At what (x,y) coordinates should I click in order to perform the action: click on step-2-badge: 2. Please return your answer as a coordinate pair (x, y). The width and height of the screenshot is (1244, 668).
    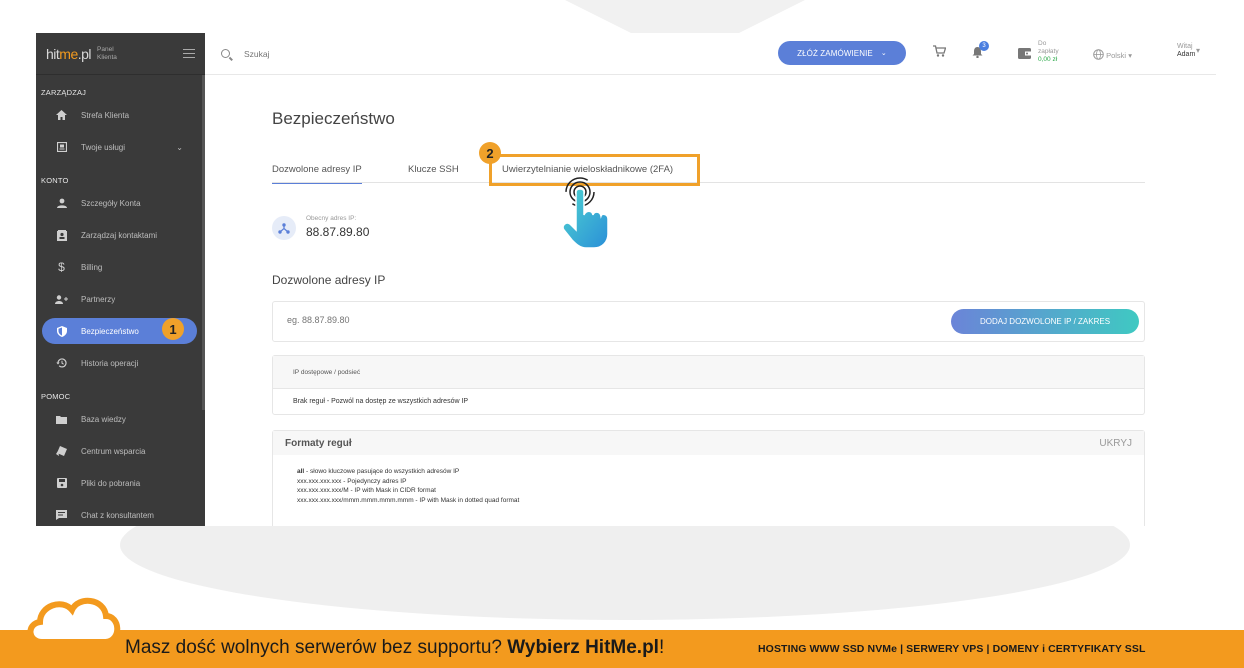
    Looking at the image, I should click on (490, 153).